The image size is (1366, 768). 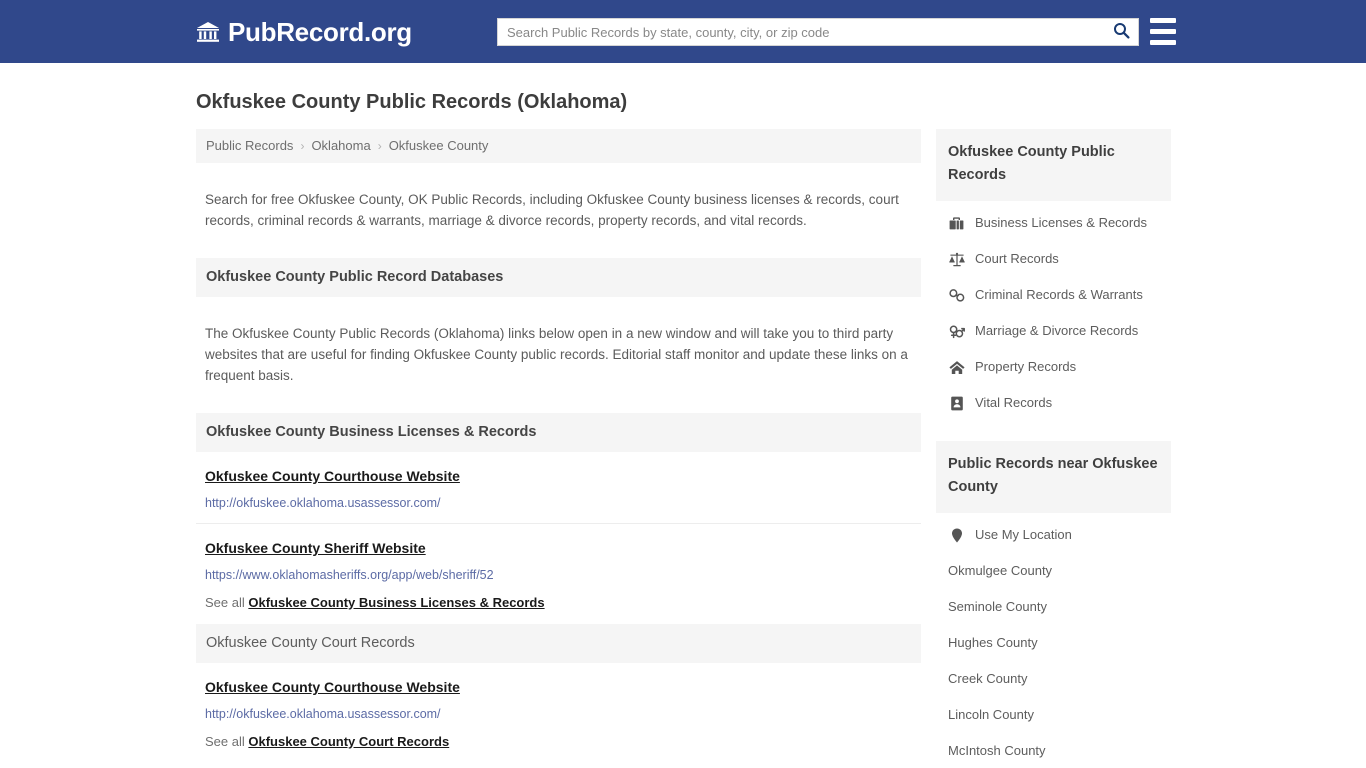 I want to click on sidebar-item-label: Marriage & Divorce Records, so click(x=1057, y=330).